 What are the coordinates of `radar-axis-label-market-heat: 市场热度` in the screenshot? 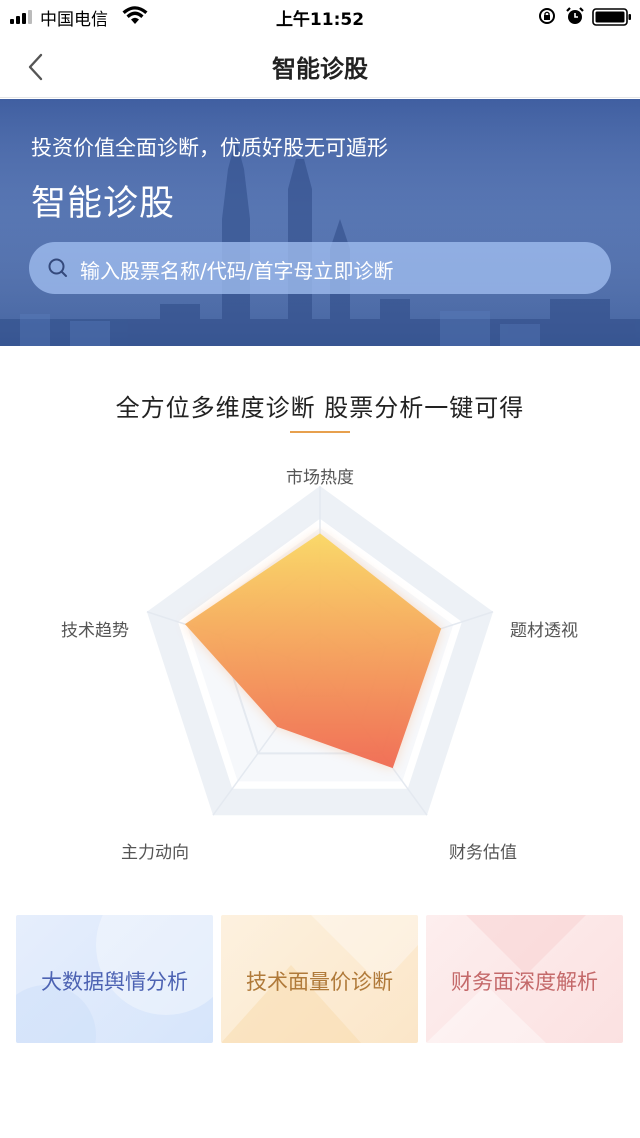 It's located at (320, 478).